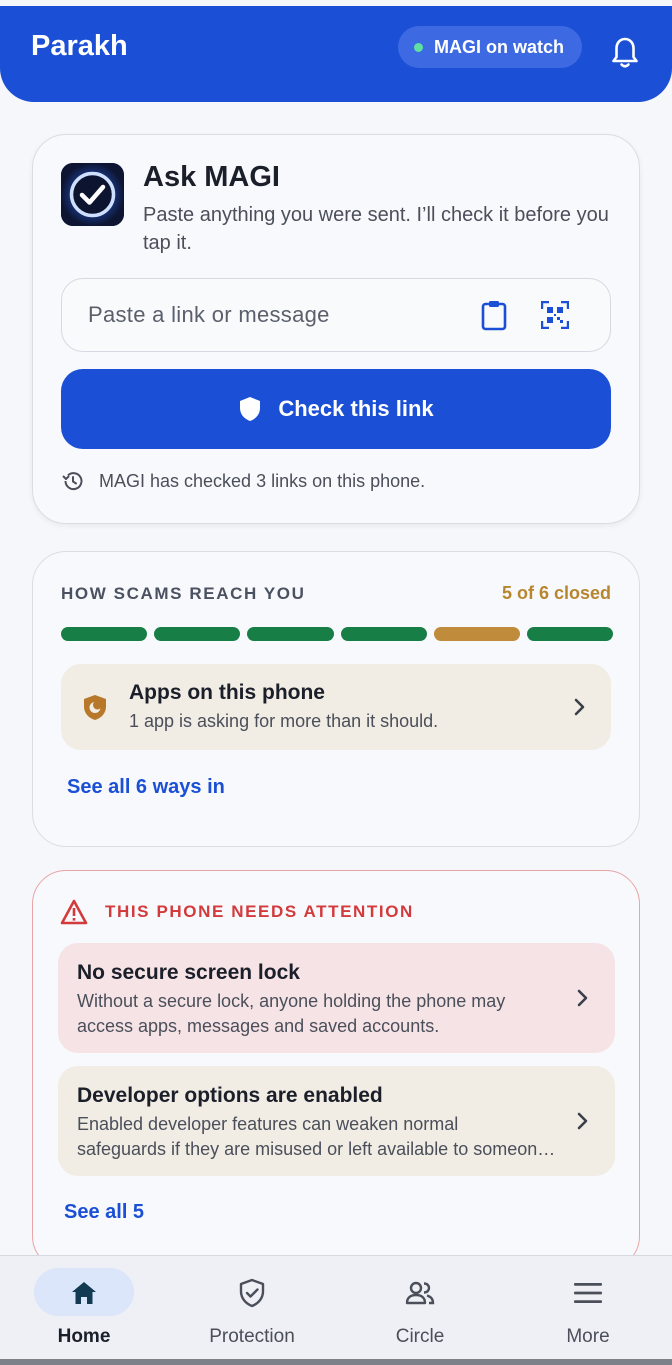 The width and height of the screenshot is (672, 1365). What do you see at coordinates (92, 194) in the screenshot?
I see `checkmark-badge-icon` at bounding box center [92, 194].